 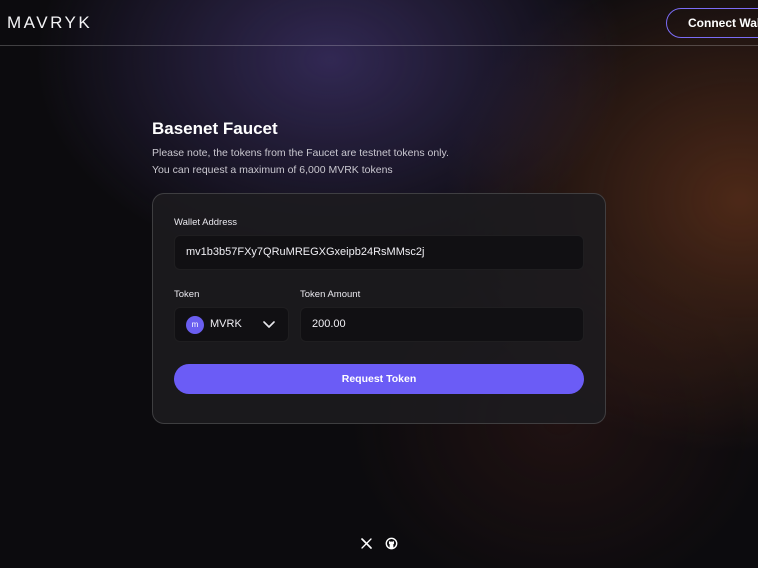 I want to click on x-icon, so click(x=366, y=543).